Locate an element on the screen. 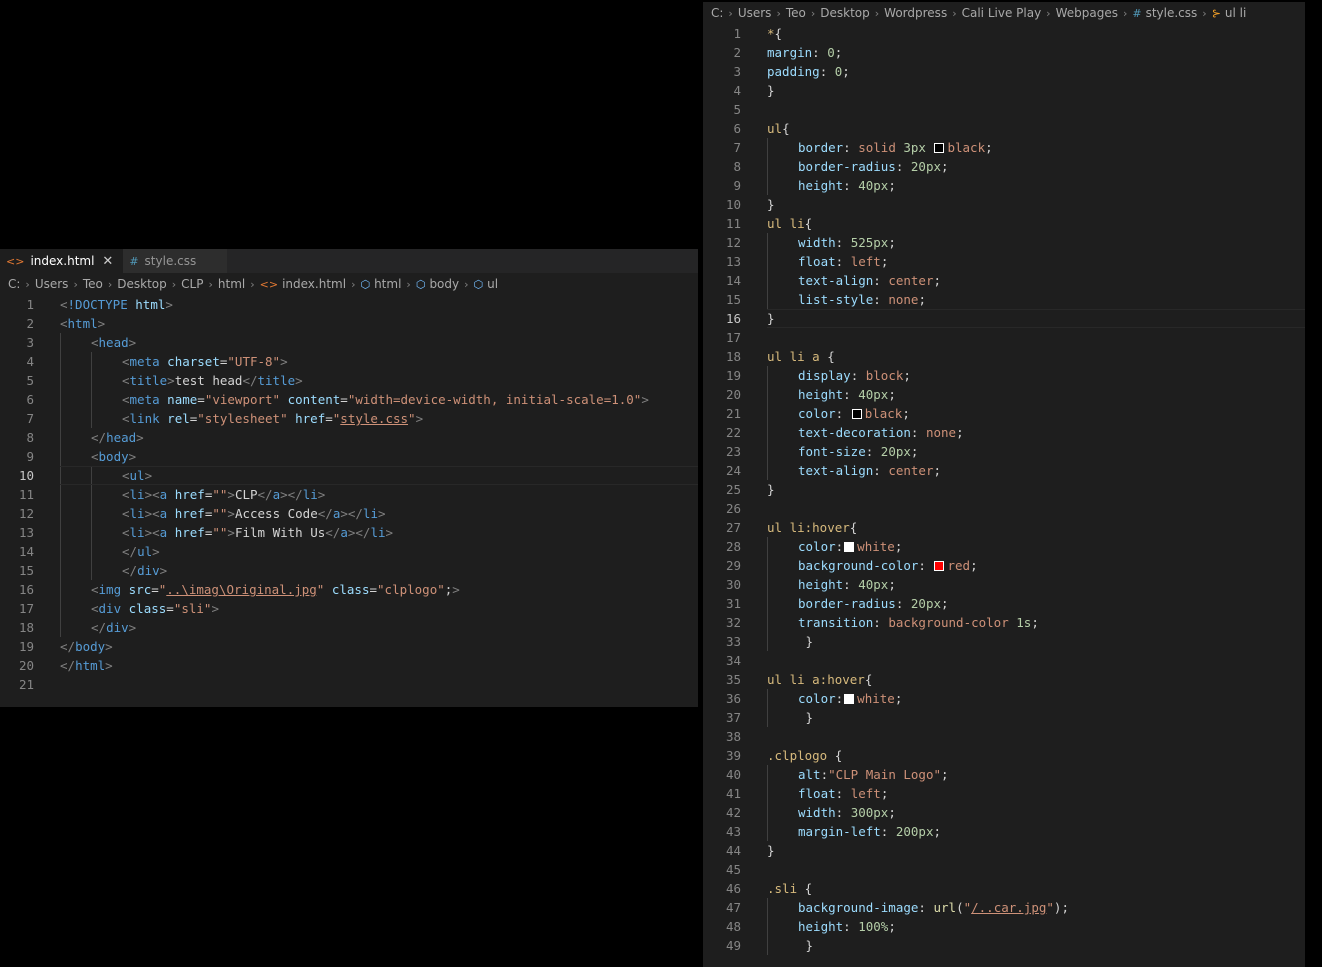 Image resolution: width=1322 pixels, height=967 pixels. code-line: 34 is located at coordinates (1004, 660).